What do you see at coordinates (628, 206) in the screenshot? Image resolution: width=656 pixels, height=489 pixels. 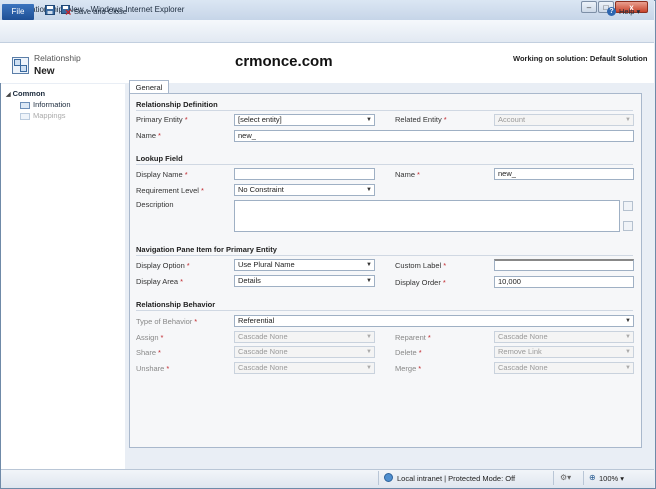 I see `scroll-up-button` at bounding box center [628, 206].